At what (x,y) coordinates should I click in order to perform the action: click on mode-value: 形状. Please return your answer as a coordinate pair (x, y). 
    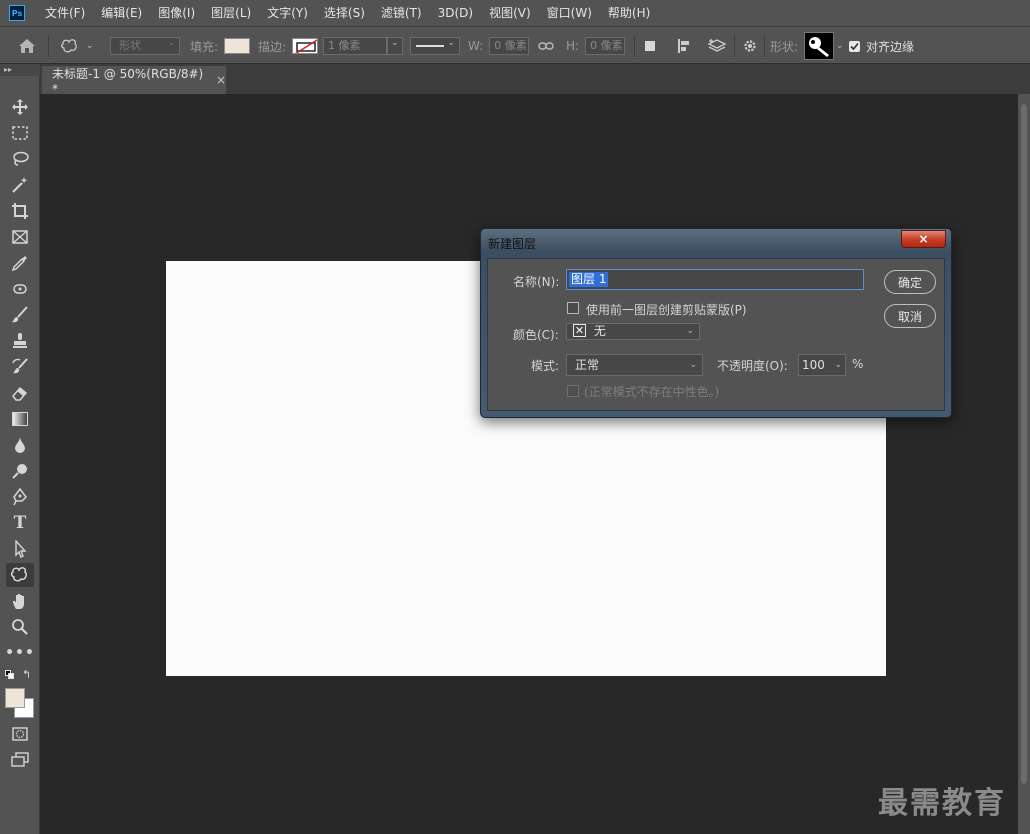
    Looking at the image, I should click on (130, 45).